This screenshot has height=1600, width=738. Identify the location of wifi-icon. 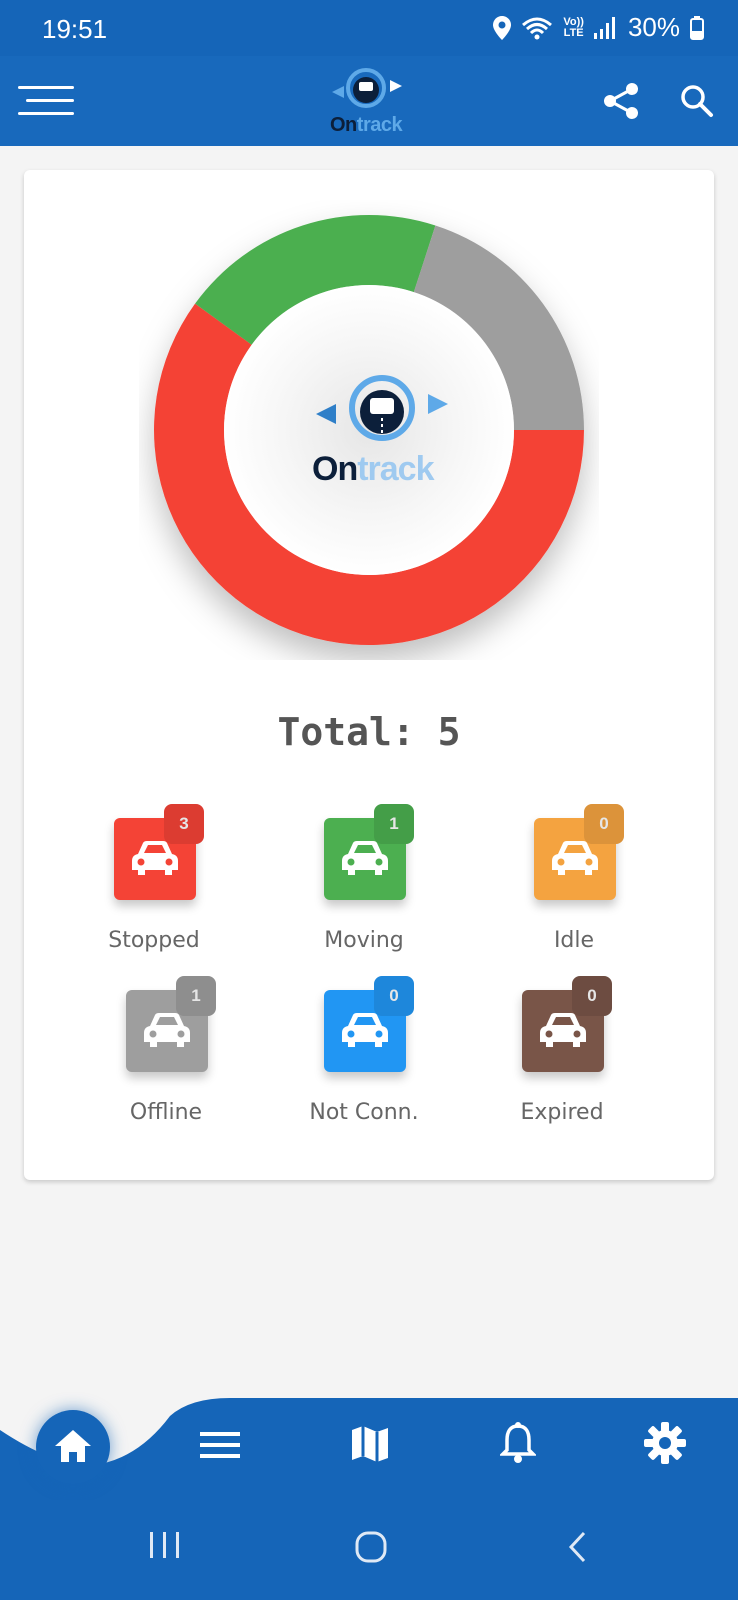
(537, 28).